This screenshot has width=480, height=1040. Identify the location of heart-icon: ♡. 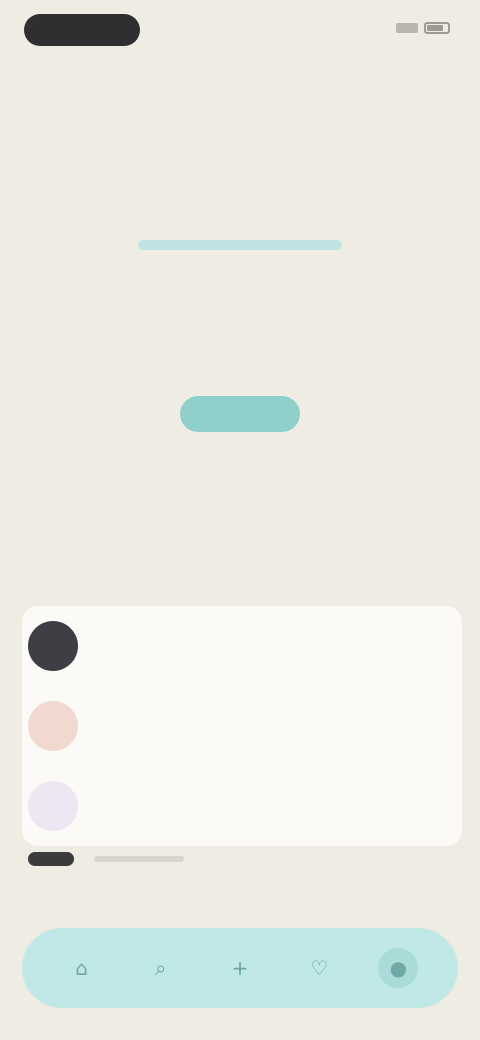
(319, 968).